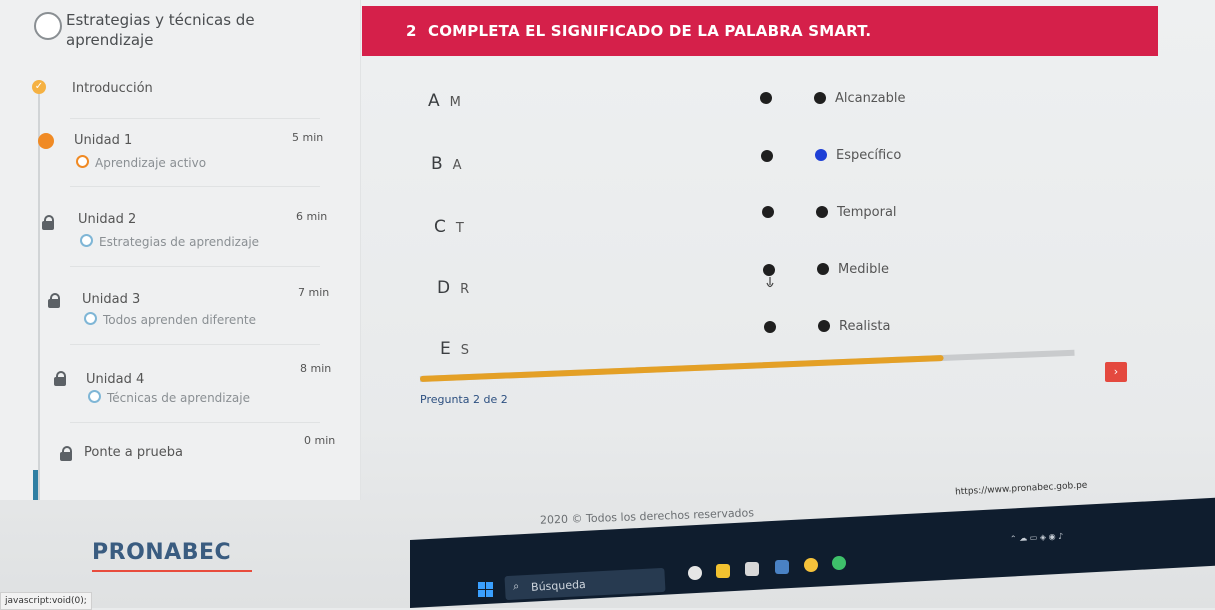 This screenshot has height=610, width=1215. I want to click on question-counter: Pregunta 2 de 2, so click(464, 399).